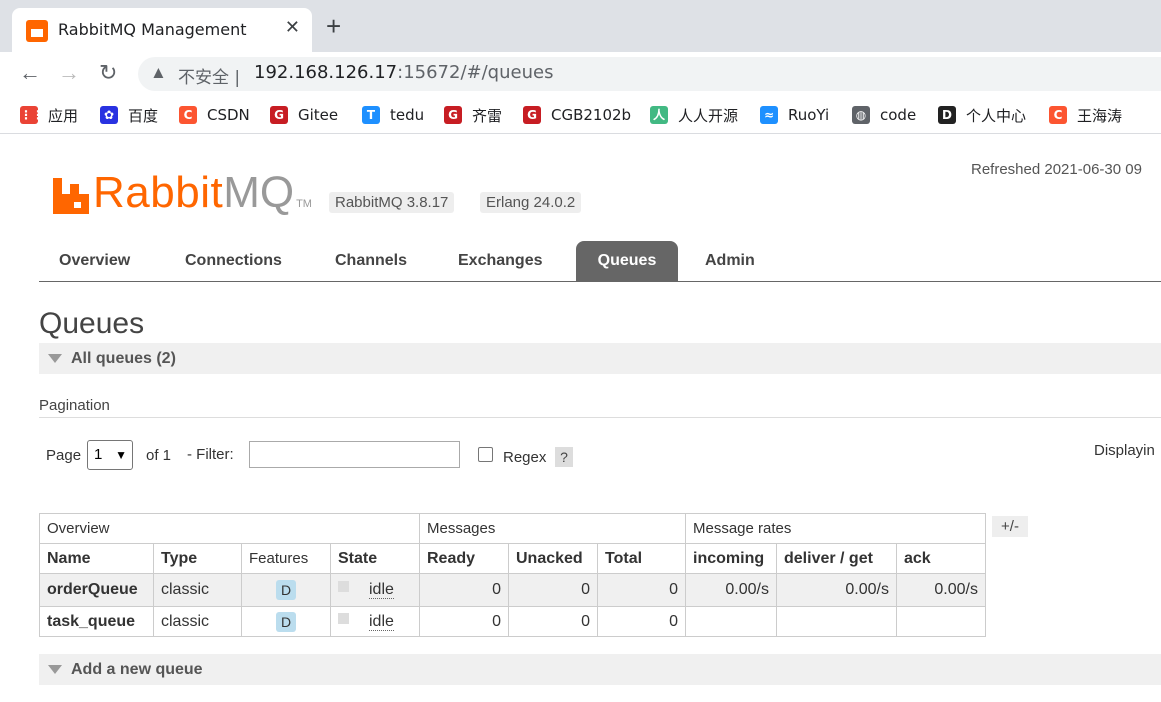  What do you see at coordinates (731, 558) in the screenshot?
I see `col-incoming: incoming` at bounding box center [731, 558].